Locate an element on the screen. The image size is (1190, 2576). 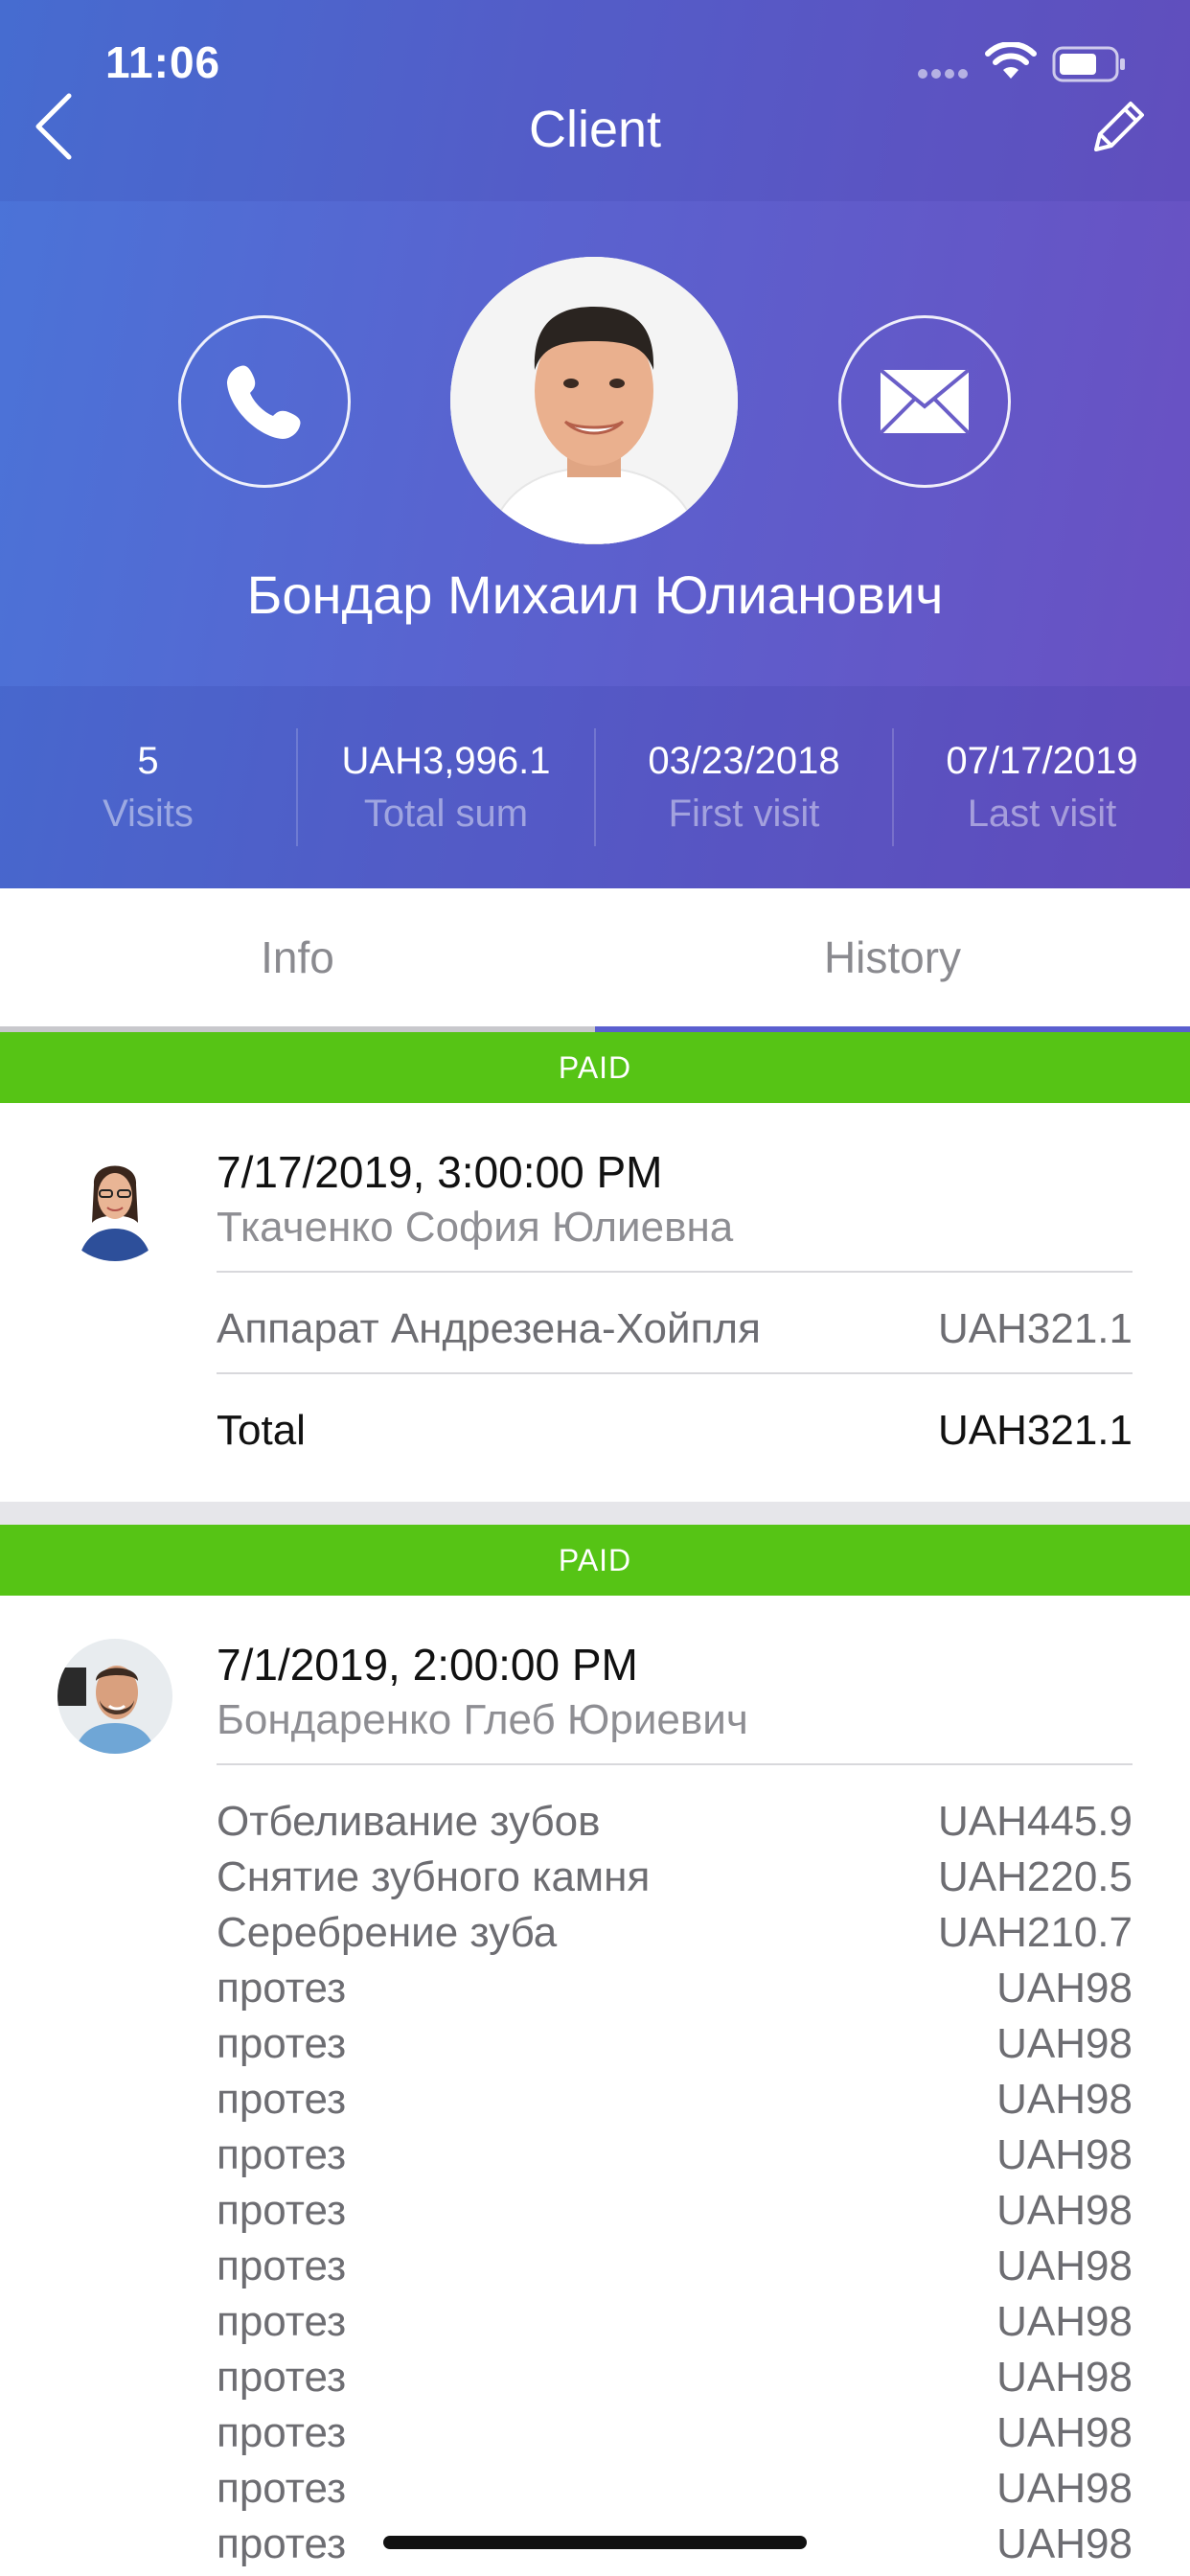
client-photo is located at coordinates (594, 400).